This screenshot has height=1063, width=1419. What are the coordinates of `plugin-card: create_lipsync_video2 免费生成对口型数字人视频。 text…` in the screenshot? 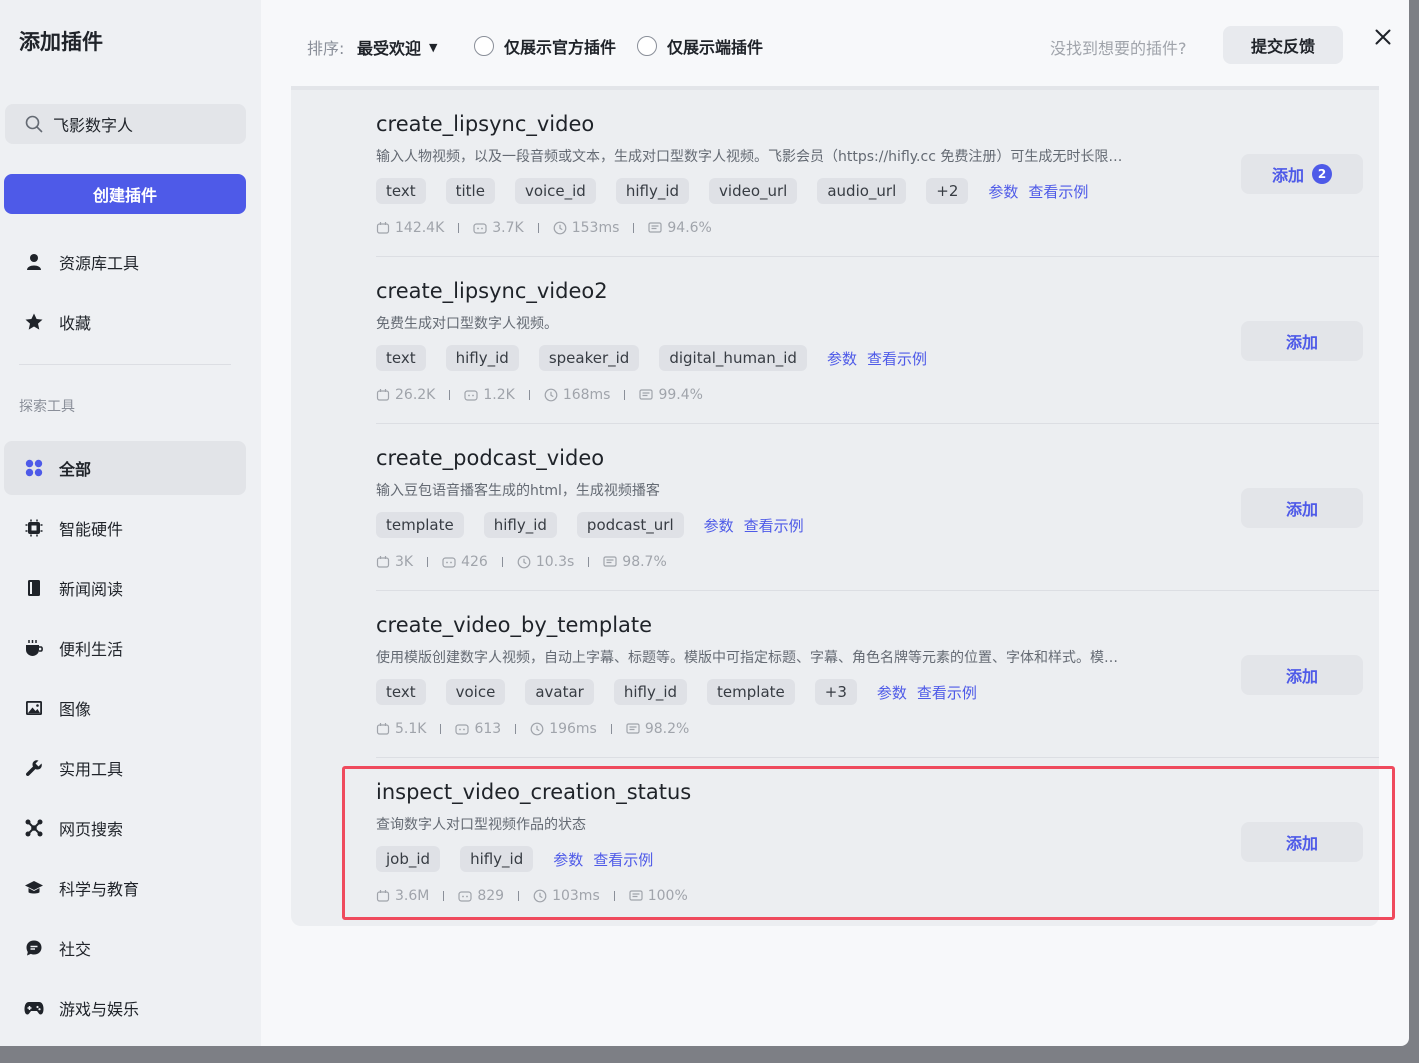 It's located at (877, 340).